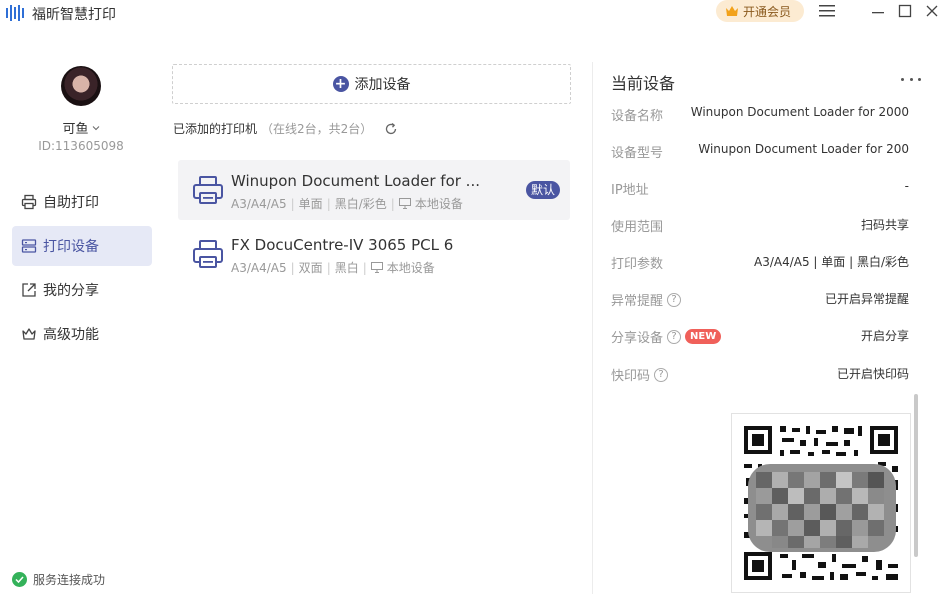 The image size is (948, 609). Describe the element at coordinates (474, 13) in the screenshot. I see `title-bar: 福昕智慧打印 开通会员` at that location.